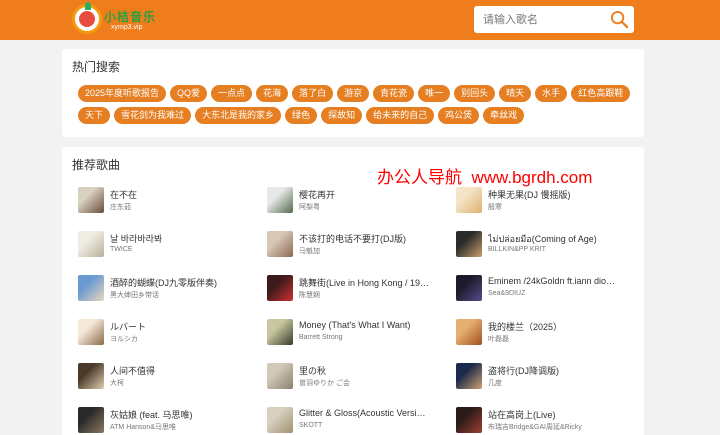 This screenshot has height=435, width=720. I want to click on song-artist: 庄东茹, so click(120, 207).